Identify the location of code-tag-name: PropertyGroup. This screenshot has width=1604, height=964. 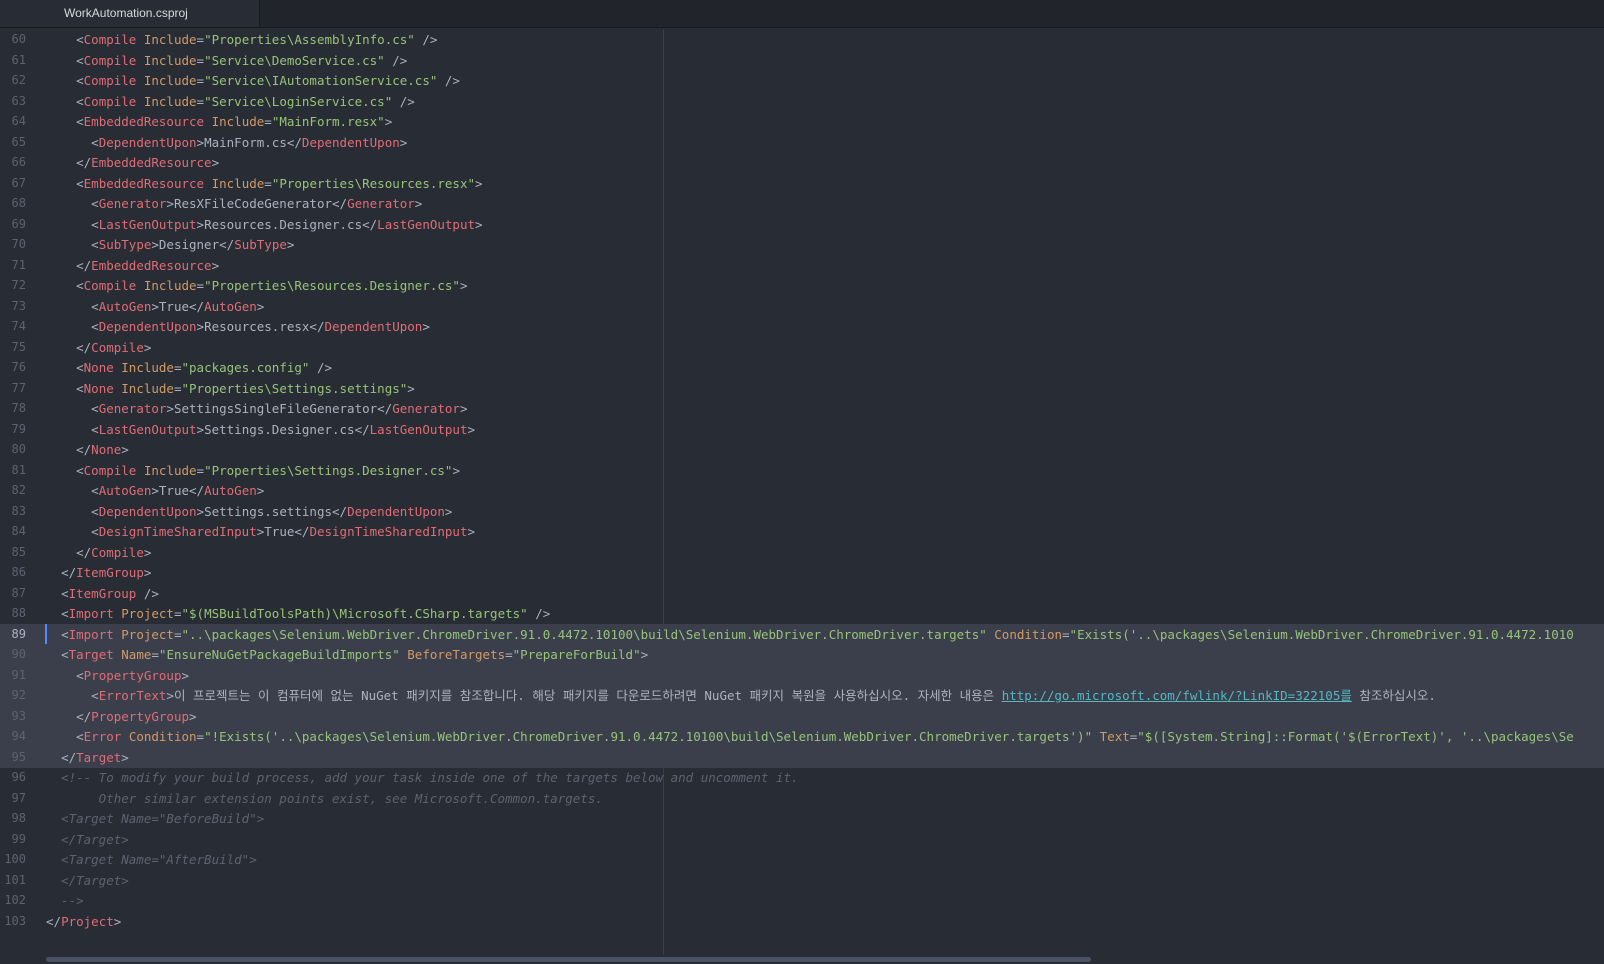
(140, 716).